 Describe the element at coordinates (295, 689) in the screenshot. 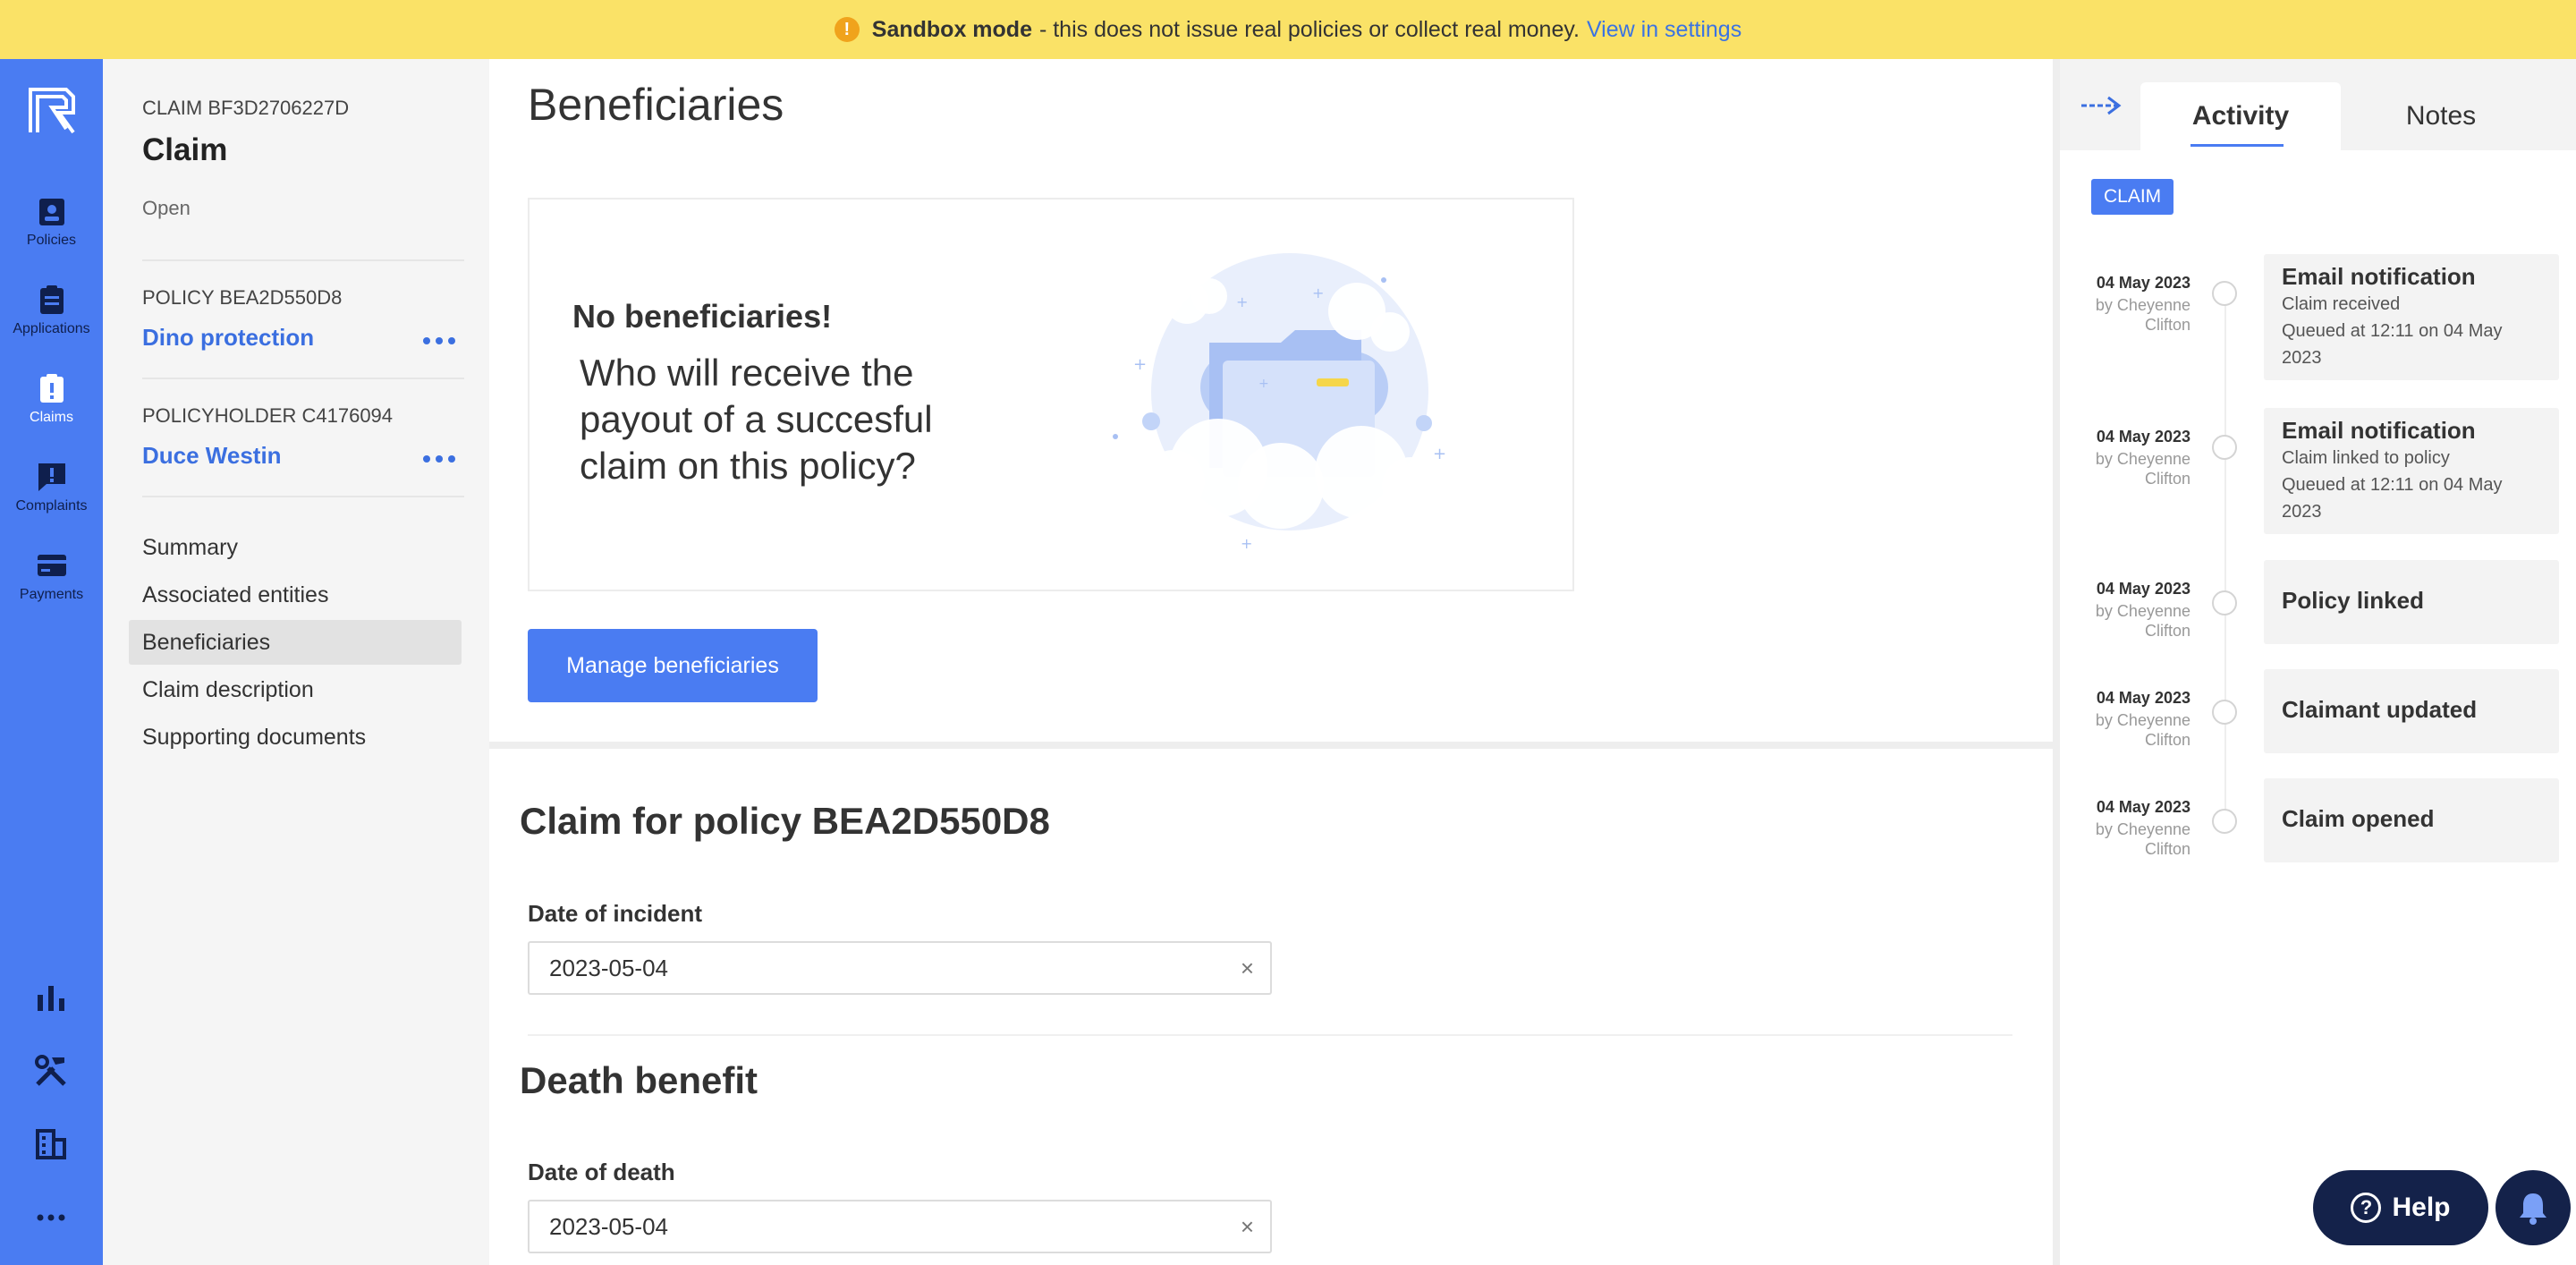

I see `menu-claim-description: Claim description` at that location.